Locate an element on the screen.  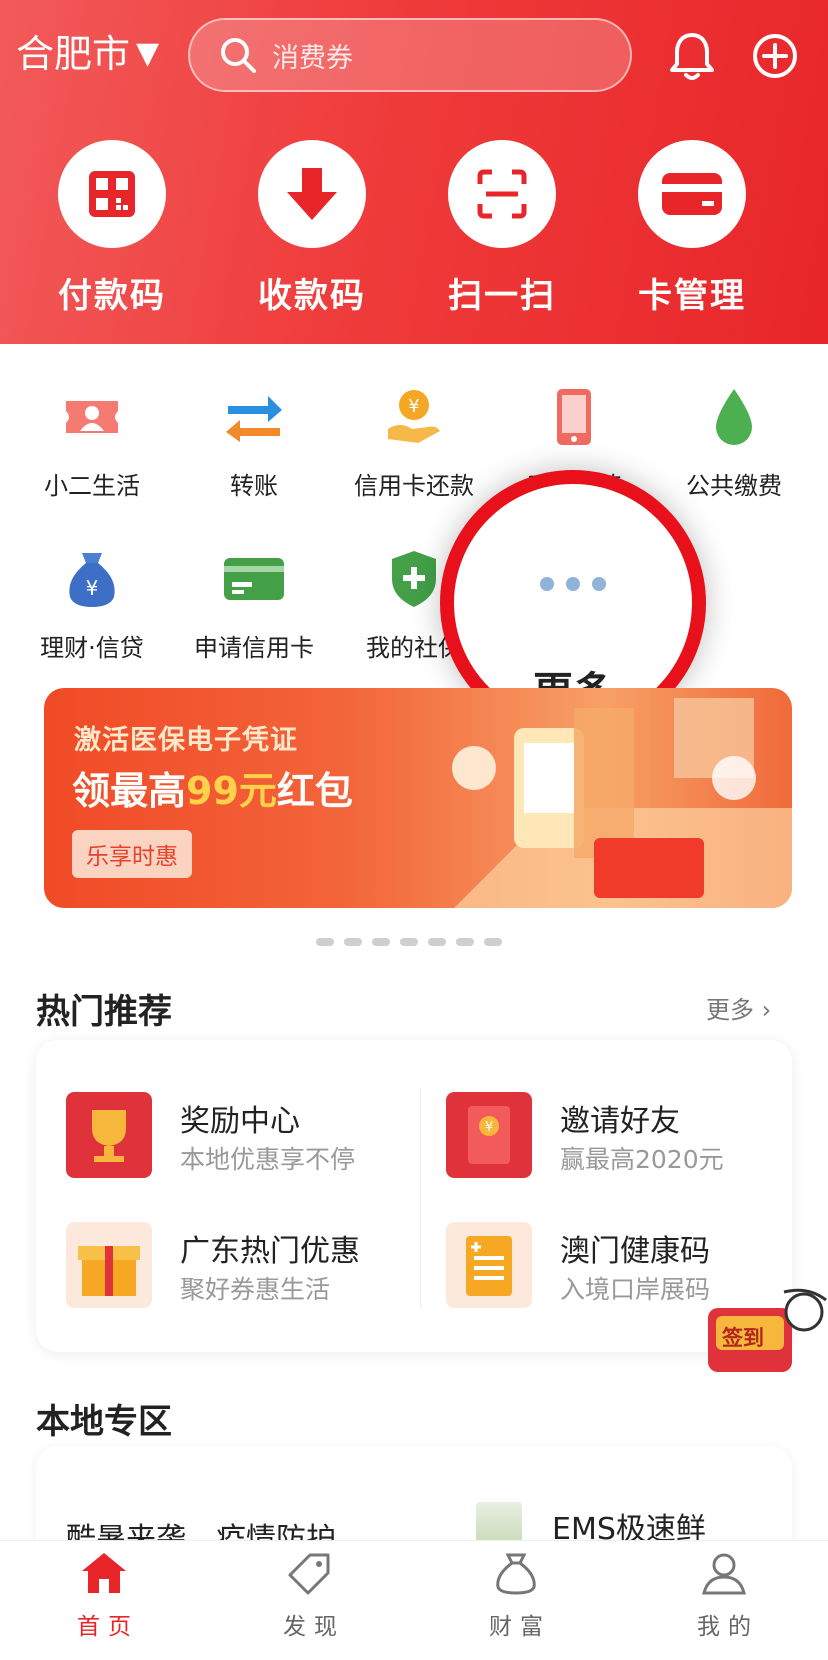
service-wealth-loan: ¥ 理财·信贷 is located at coordinates (92, 603).